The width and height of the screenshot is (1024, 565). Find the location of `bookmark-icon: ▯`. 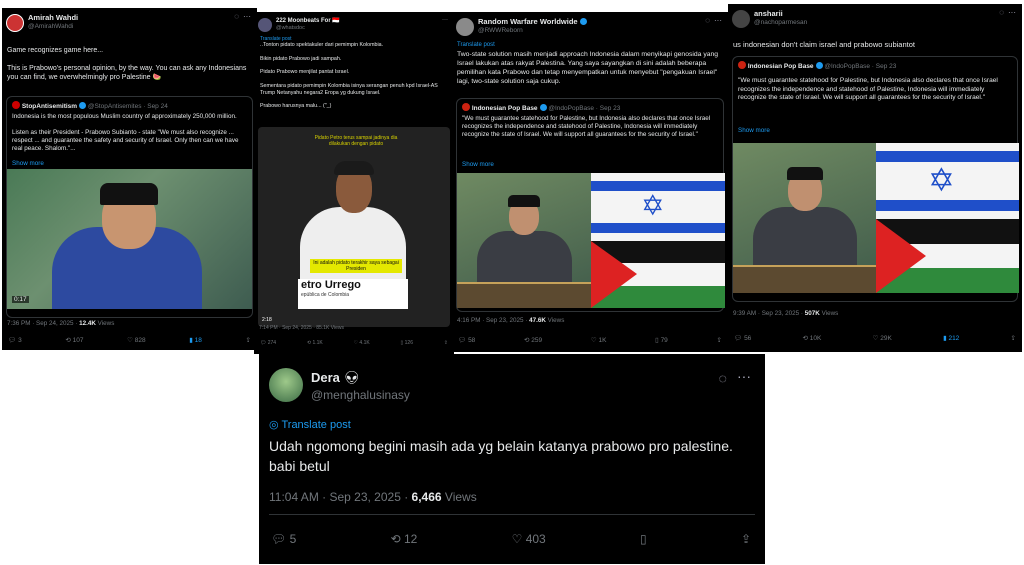

bookmark-icon: ▯ is located at coordinates (643, 539).